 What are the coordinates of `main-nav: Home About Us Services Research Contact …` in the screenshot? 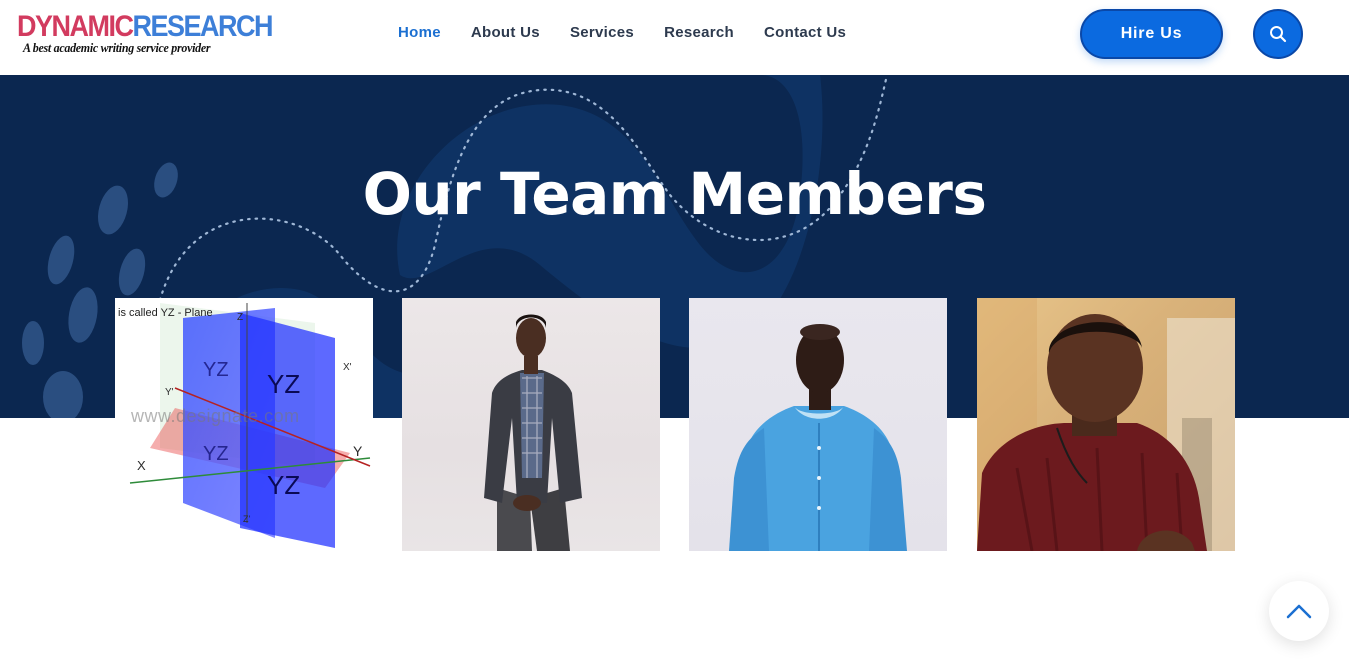 It's located at (637, 32).